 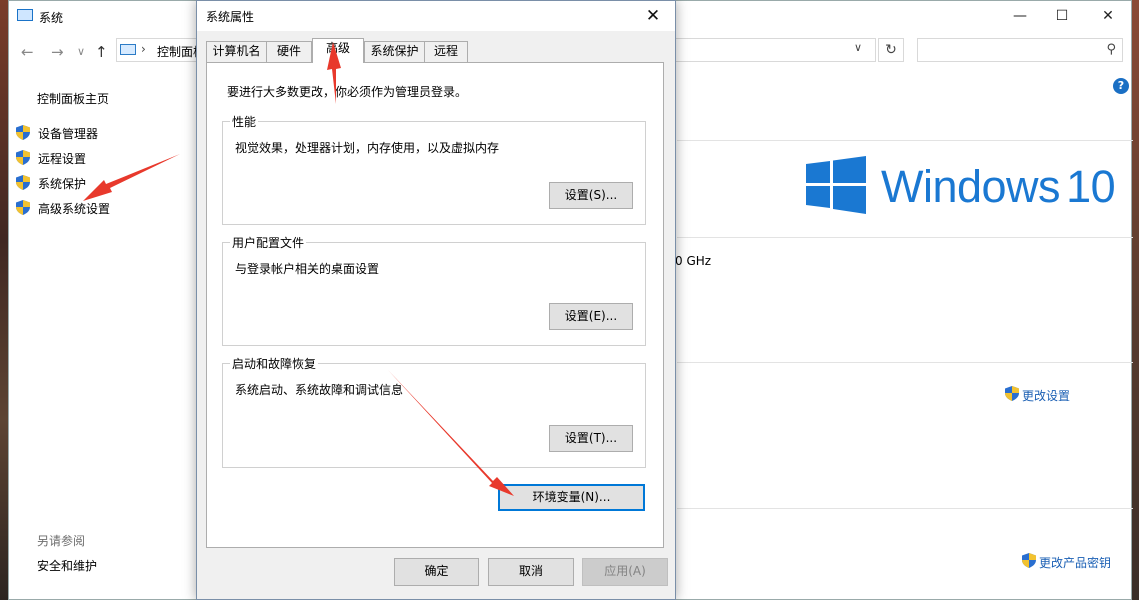 I want to click on ok-button: 确定, so click(x=436, y=572).